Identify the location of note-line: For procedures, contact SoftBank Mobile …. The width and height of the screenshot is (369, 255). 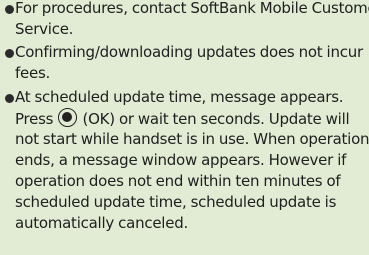
(192, 8).